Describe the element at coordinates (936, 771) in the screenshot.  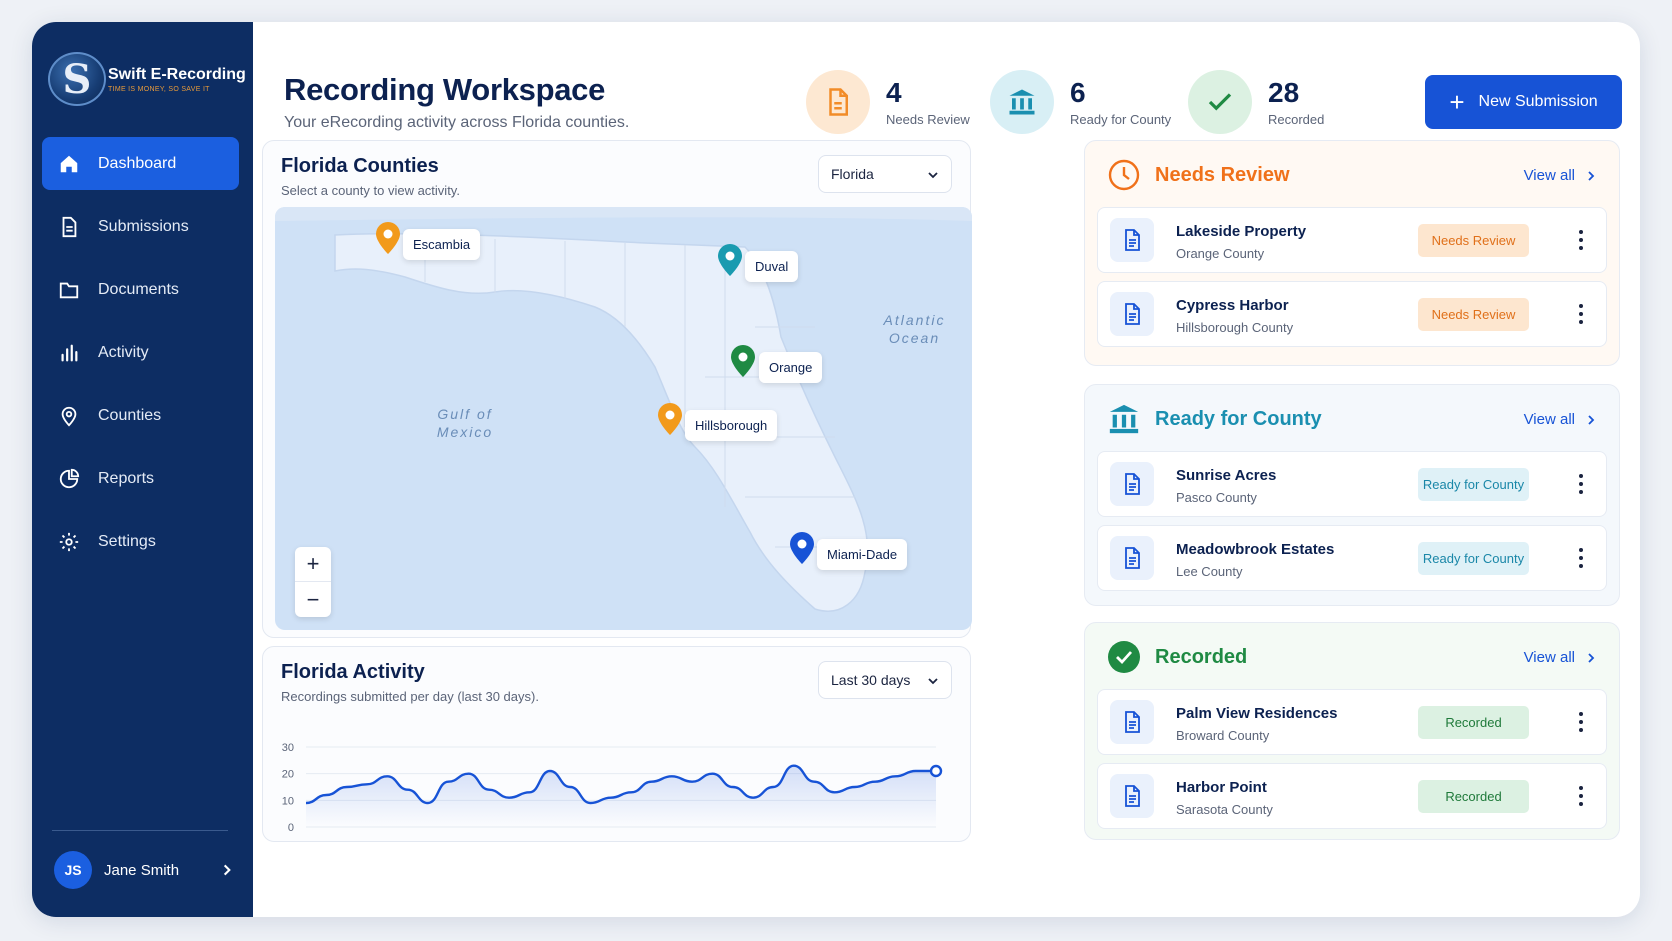
I see `series-end-point` at that location.